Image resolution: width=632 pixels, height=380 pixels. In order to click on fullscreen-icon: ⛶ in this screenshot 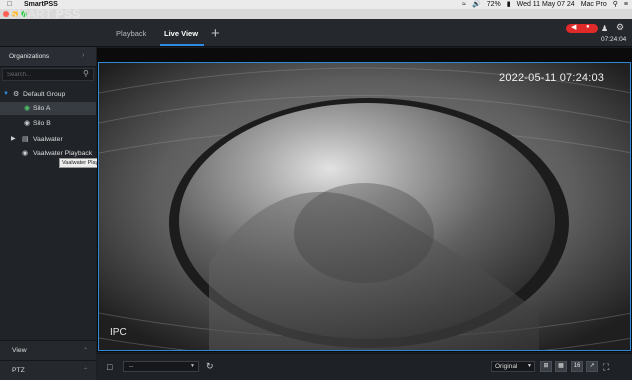, I will do `click(606, 367)`.